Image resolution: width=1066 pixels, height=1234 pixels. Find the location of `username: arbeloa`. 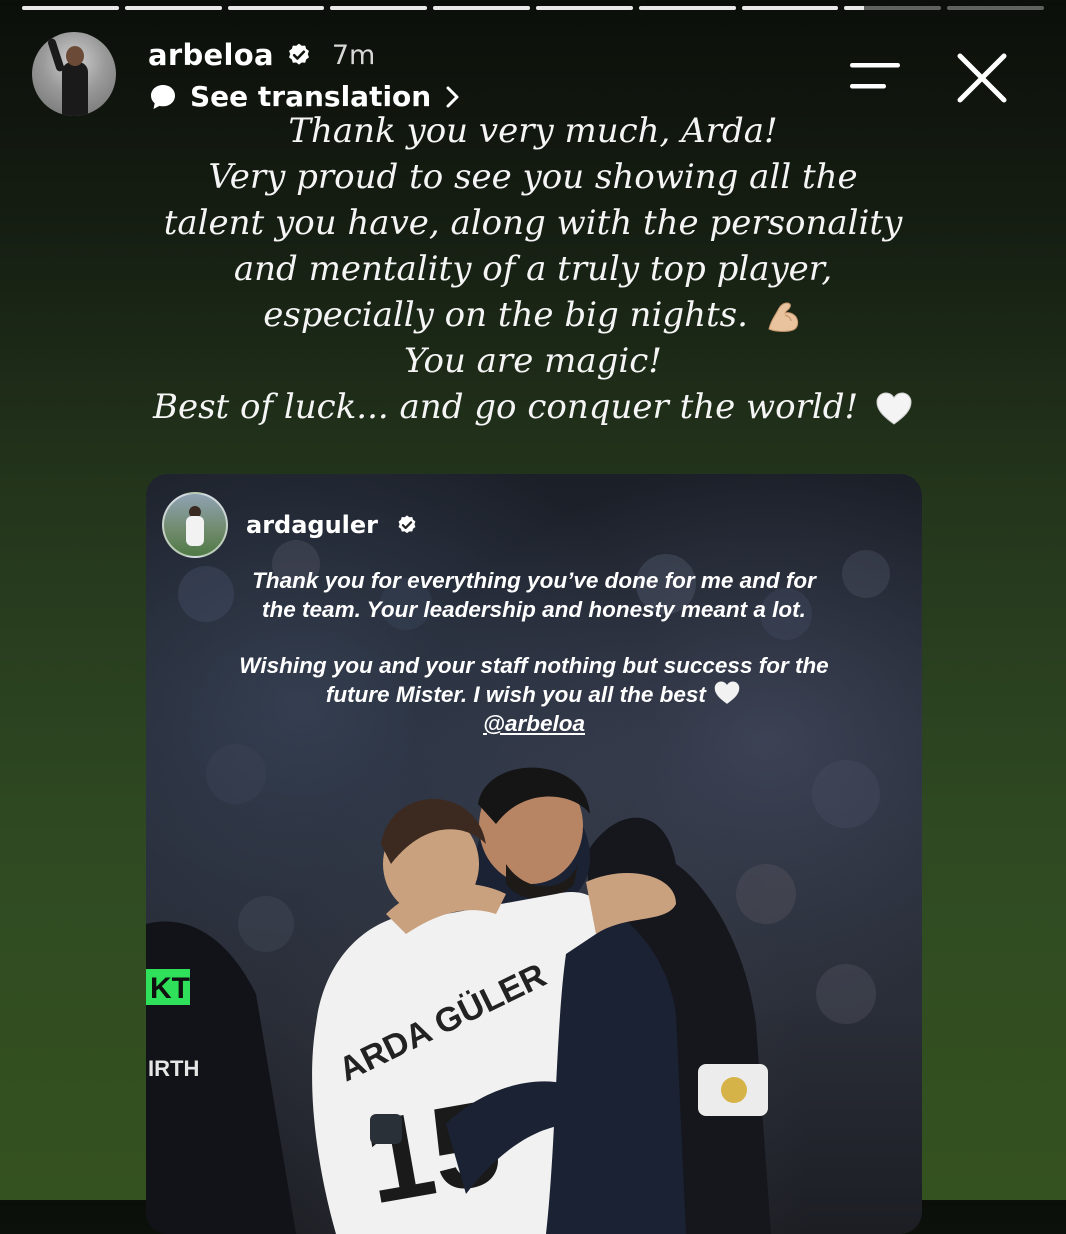

username: arbeloa is located at coordinates (211, 55).